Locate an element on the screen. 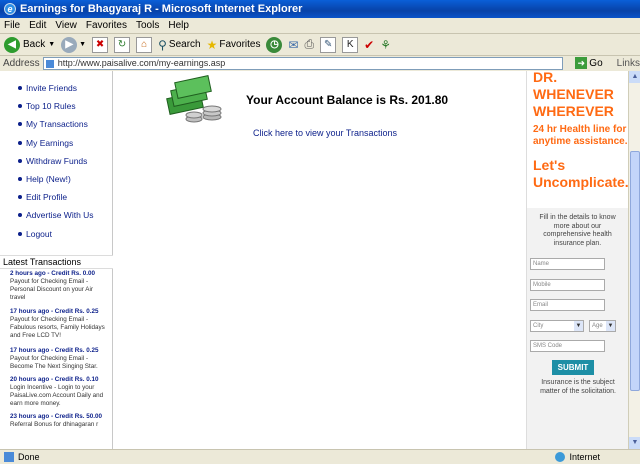  nav-invite-friends: Invite Friends is located at coordinates (56, 88).